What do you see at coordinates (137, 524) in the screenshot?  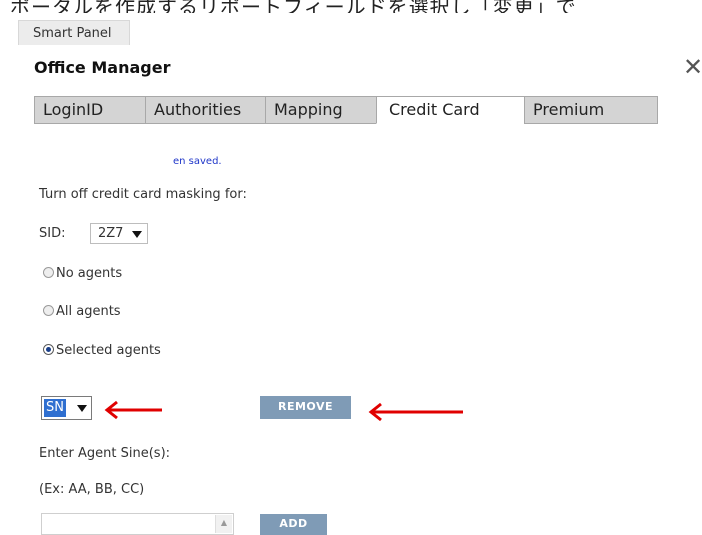 I see `agent-sine-input: ▲` at bounding box center [137, 524].